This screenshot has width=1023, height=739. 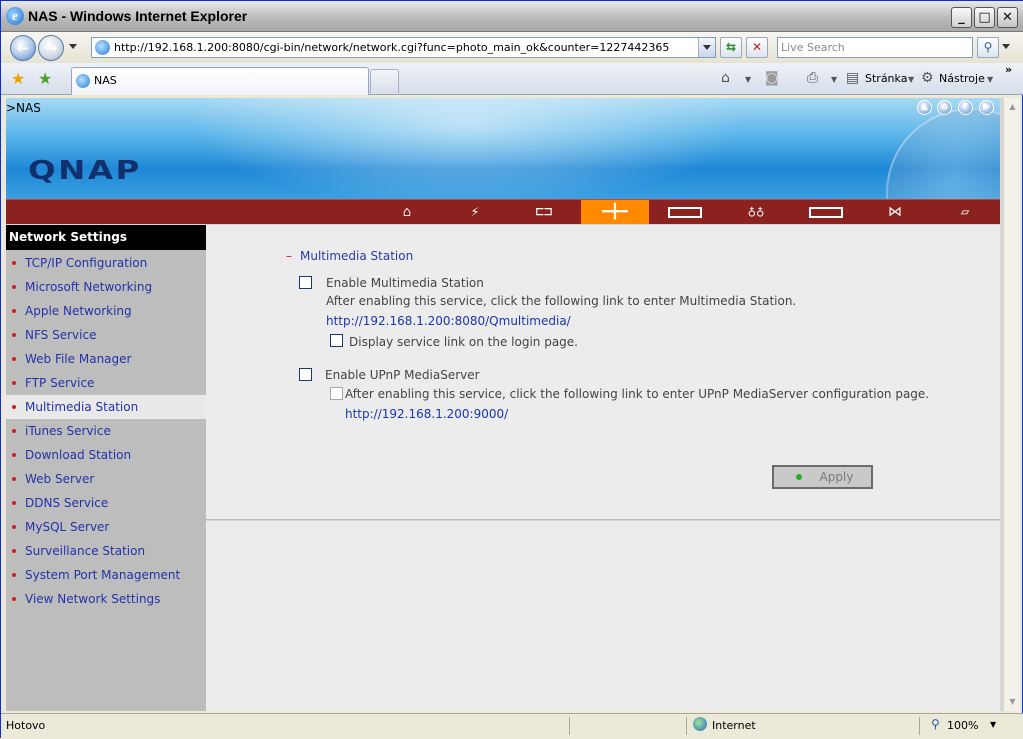 I want to click on maximize-button: □, so click(x=984, y=17).